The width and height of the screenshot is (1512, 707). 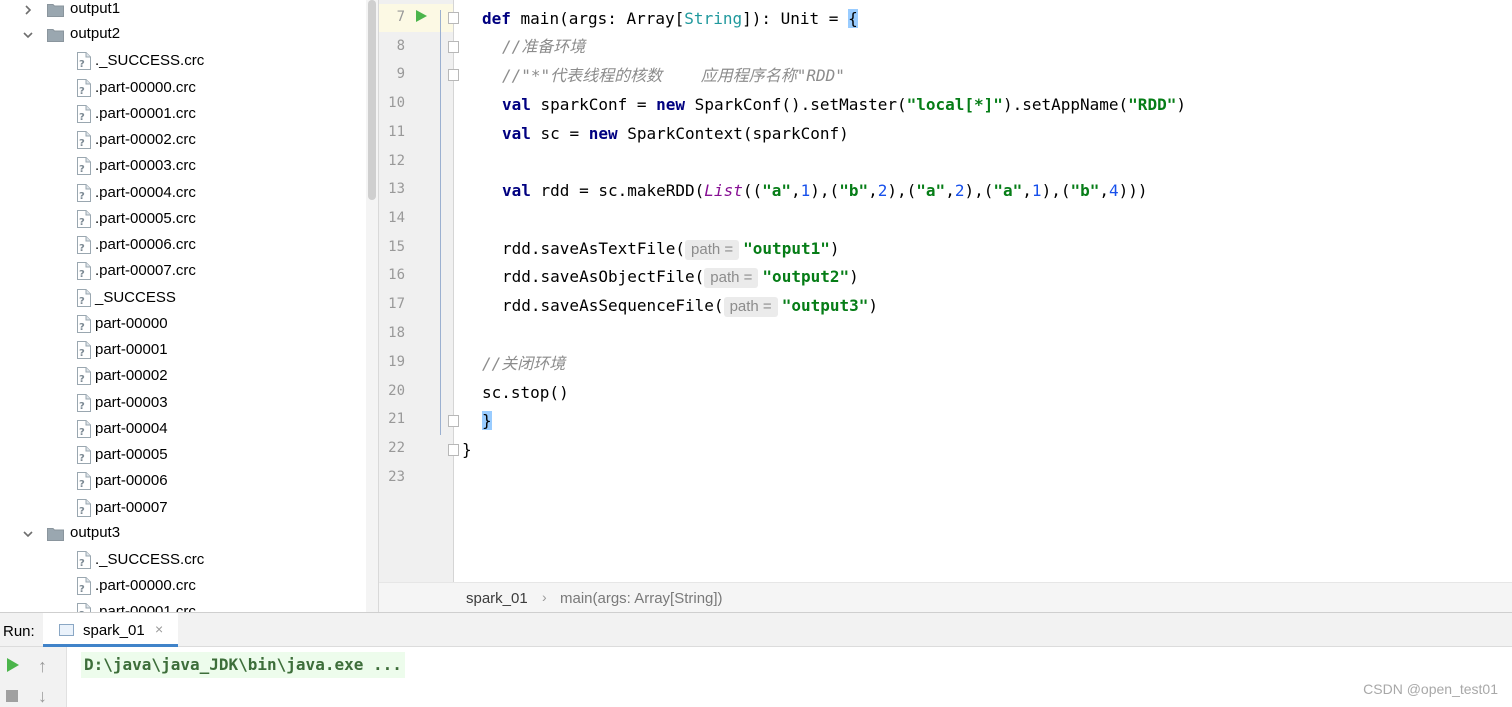 What do you see at coordinates (183, 455) in the screenshot?
I see `tree-file-row: ? part-00005` at bounding box center [183, 455].